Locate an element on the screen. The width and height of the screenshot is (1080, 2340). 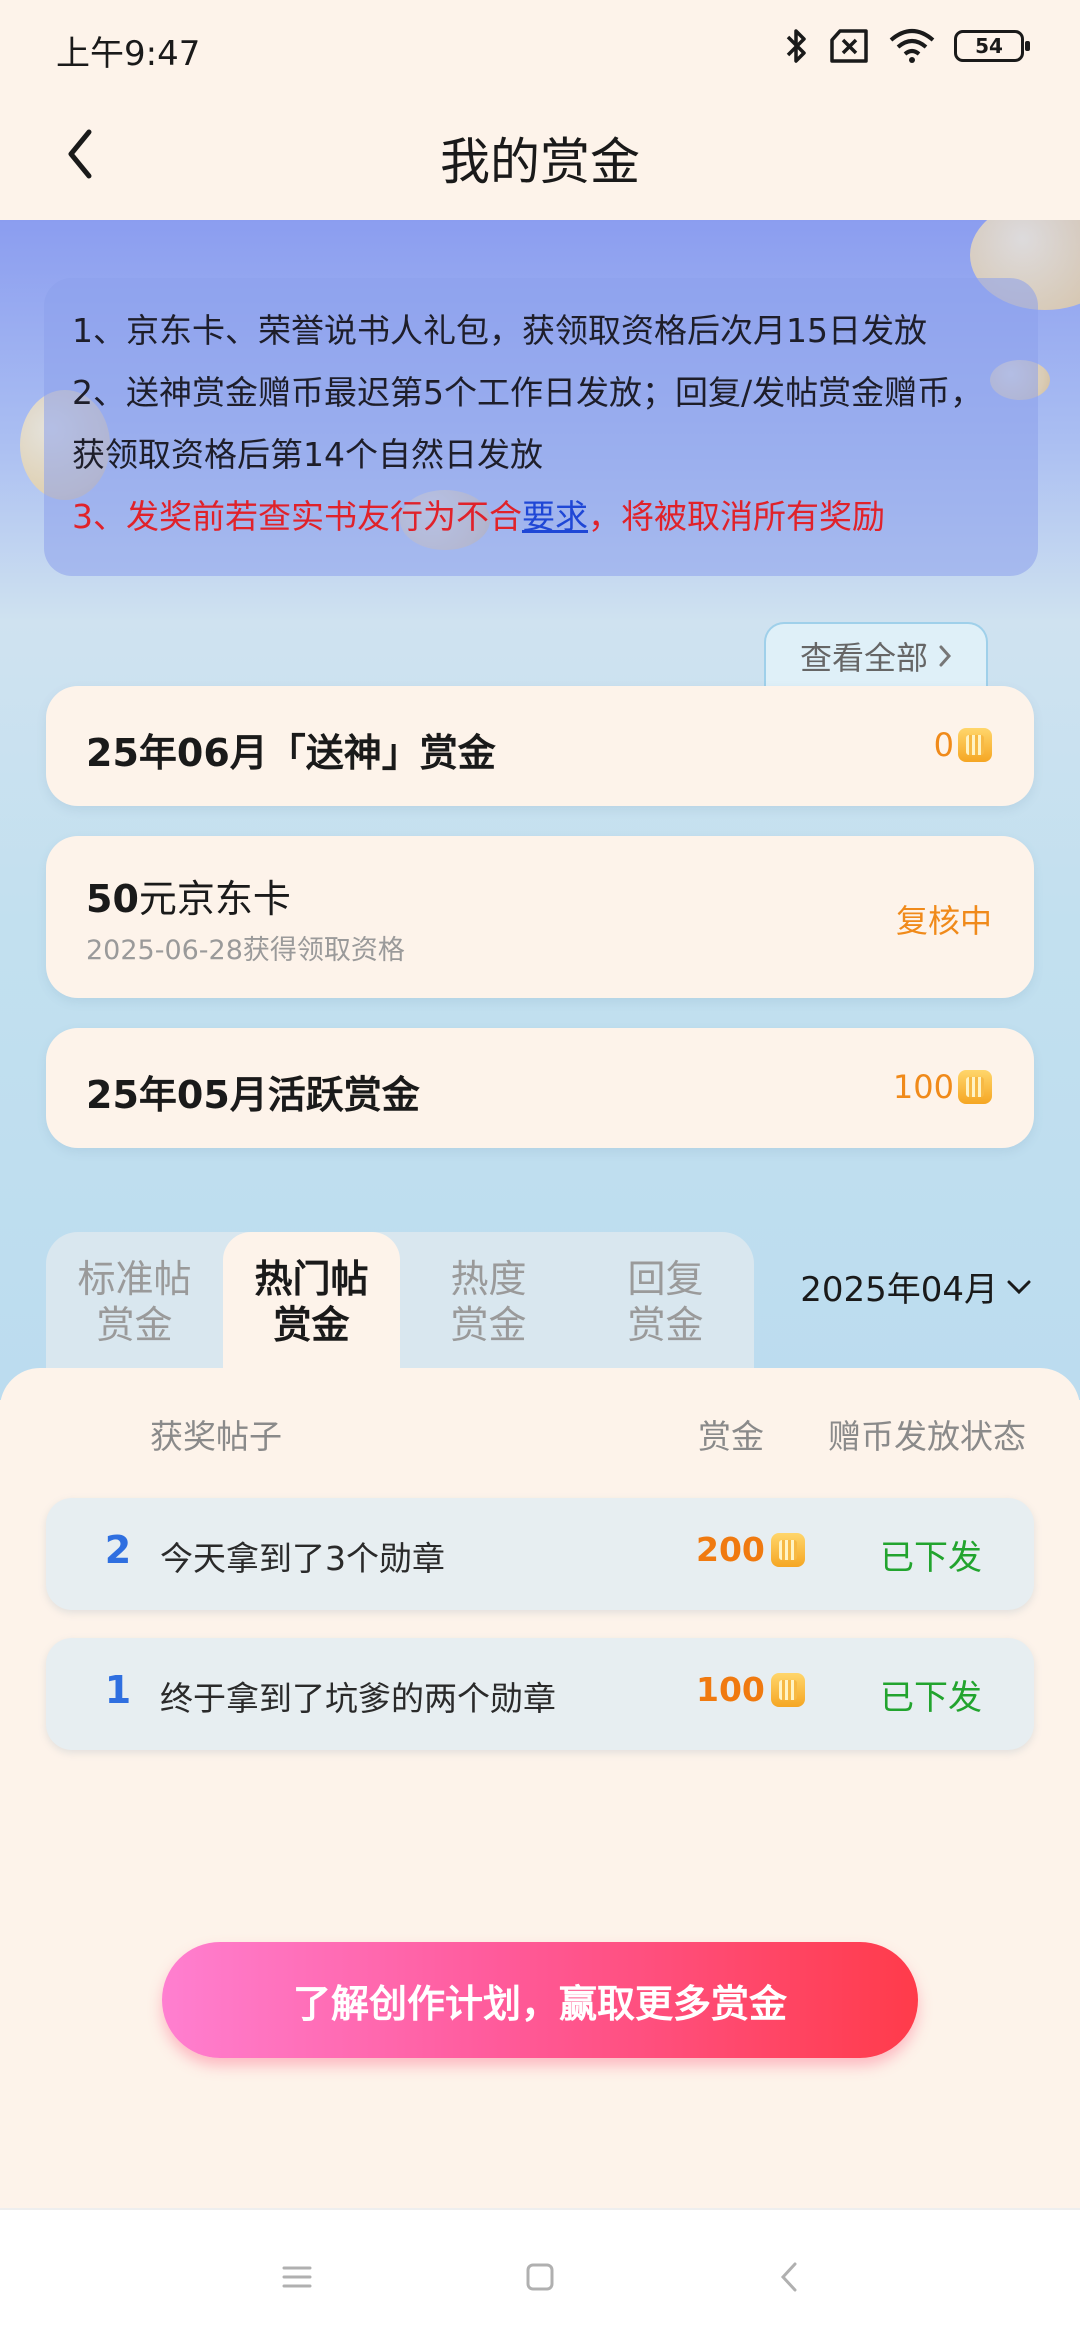
creator-plan-button: 了解创作计划，赢取更多赏金 is located at coordinates (540, 2000).